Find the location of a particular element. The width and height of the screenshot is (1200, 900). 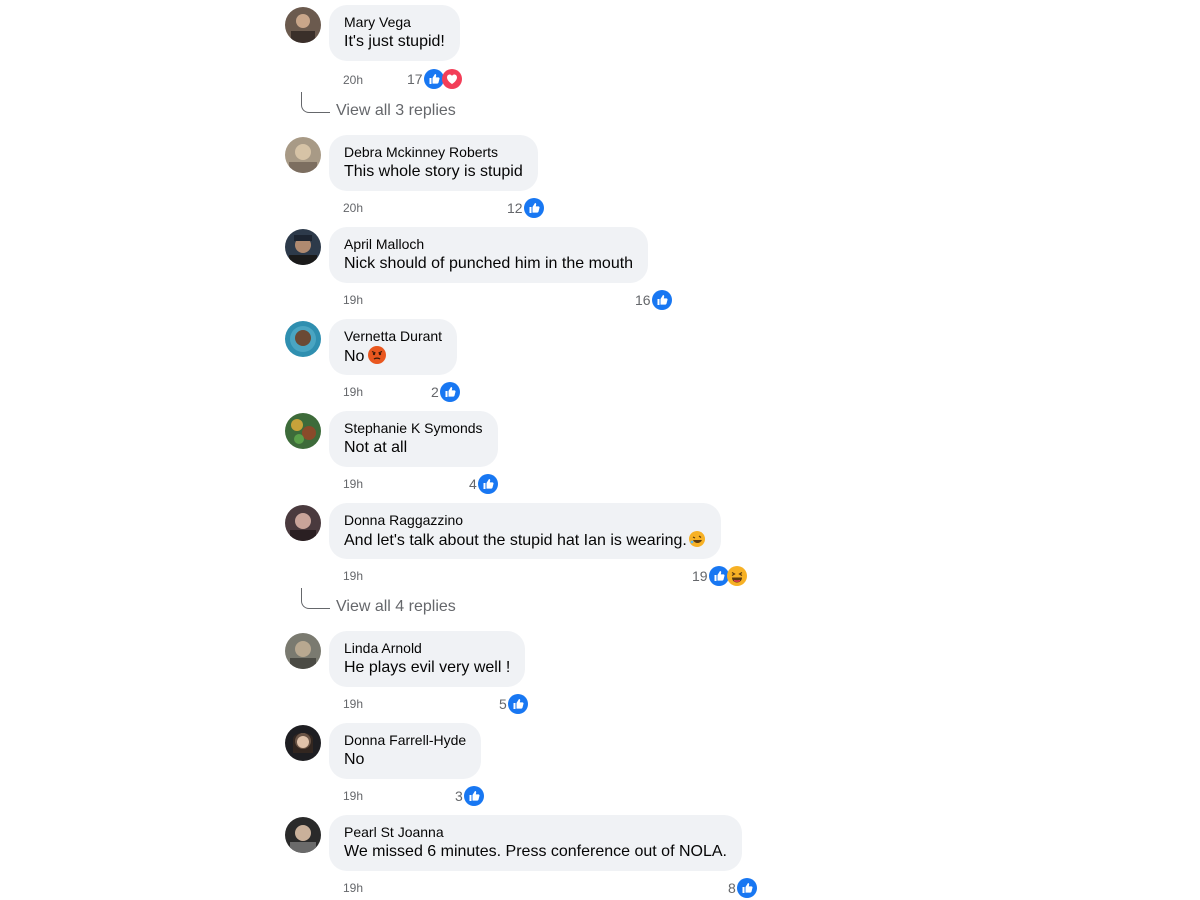

comment-author: Mary Vega is located at coordinates (394, 22).